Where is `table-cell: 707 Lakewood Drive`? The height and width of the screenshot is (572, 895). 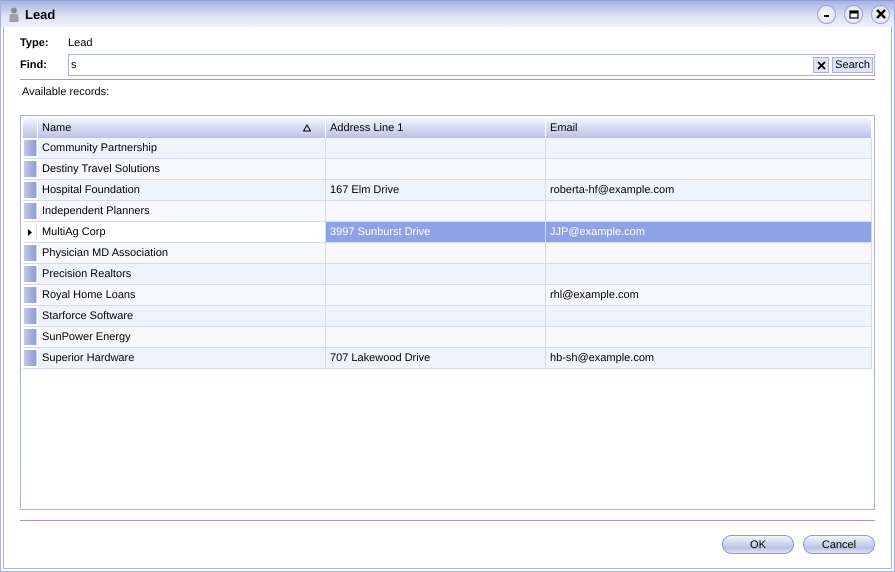
table-cell: 707 Lakewood Drive is located at coordinates (436, 358).